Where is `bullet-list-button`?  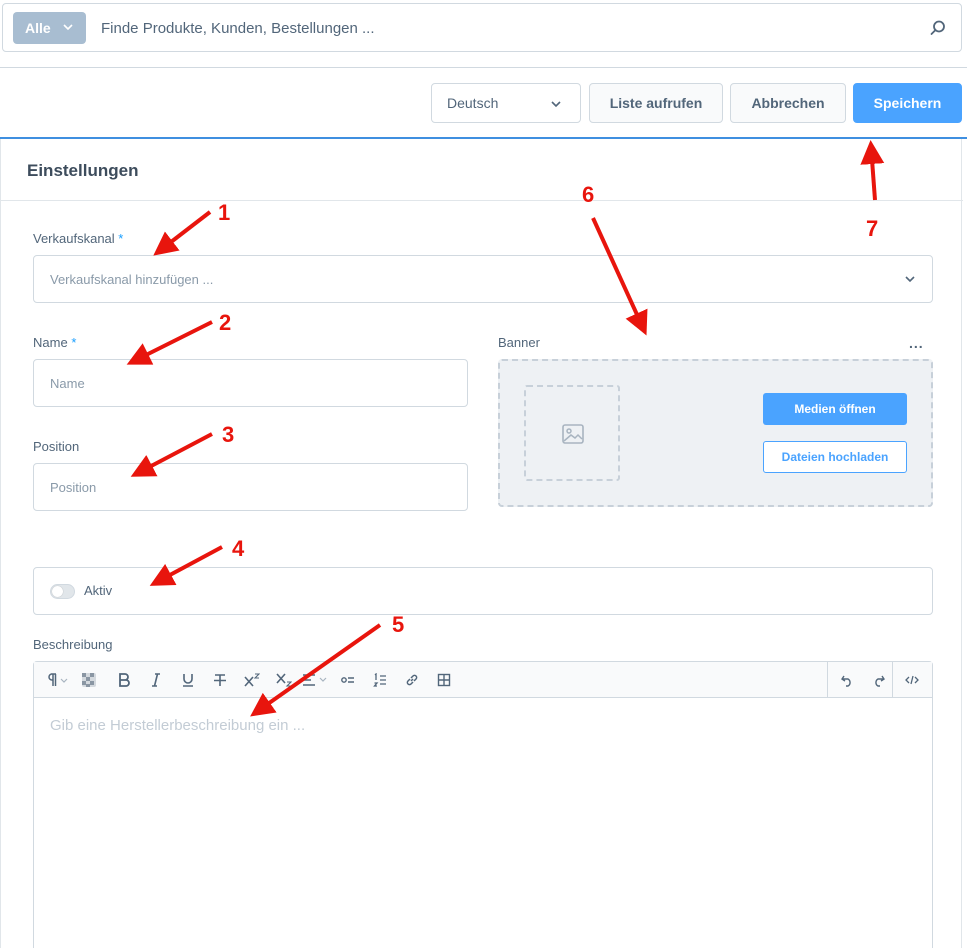
bullet-list-button is located at coordinates (348, 680).